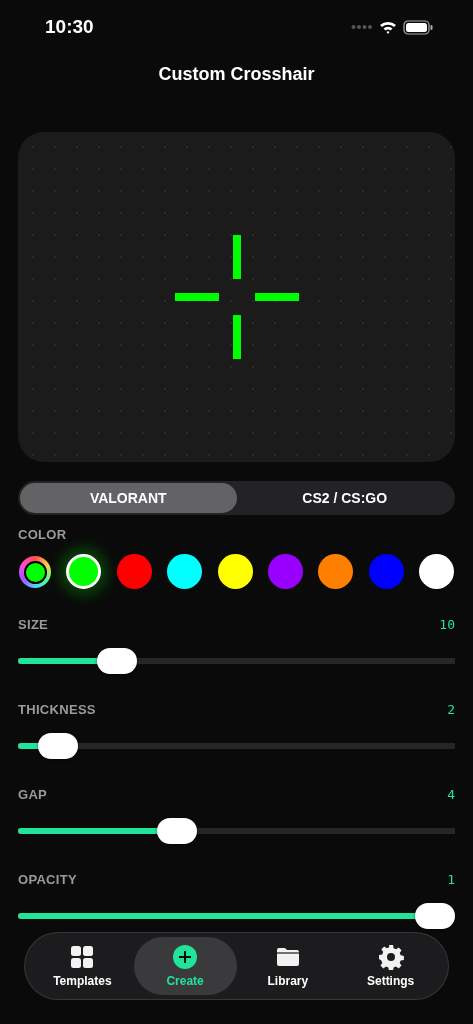  Describe the element at coordinates (47, 879) in the screenshot. I see `slider-label: OPACITY` at that location.